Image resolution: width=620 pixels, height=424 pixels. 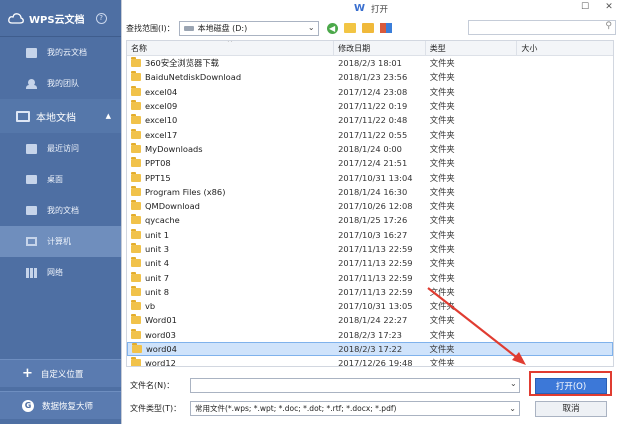 I want to click on dialog-title: 打开, so click(x=380, y=9).